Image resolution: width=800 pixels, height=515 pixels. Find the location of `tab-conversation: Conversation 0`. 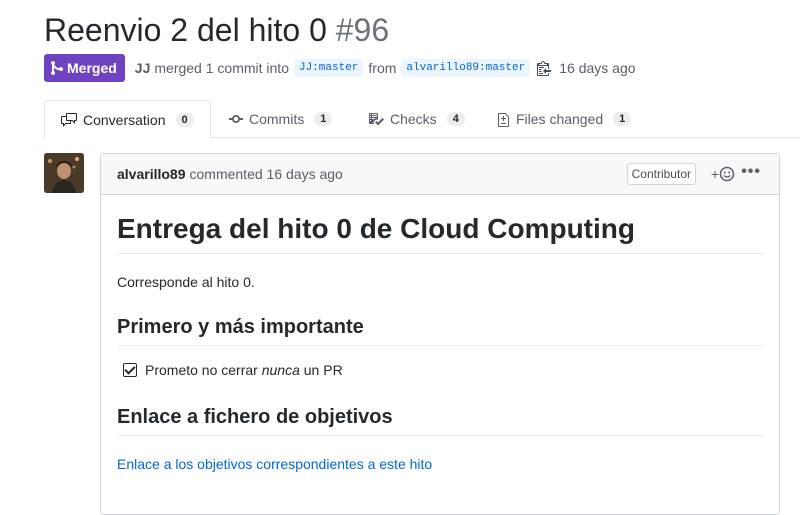

tab-conversation: Conversation 0 is located at coordinates (127, 119).